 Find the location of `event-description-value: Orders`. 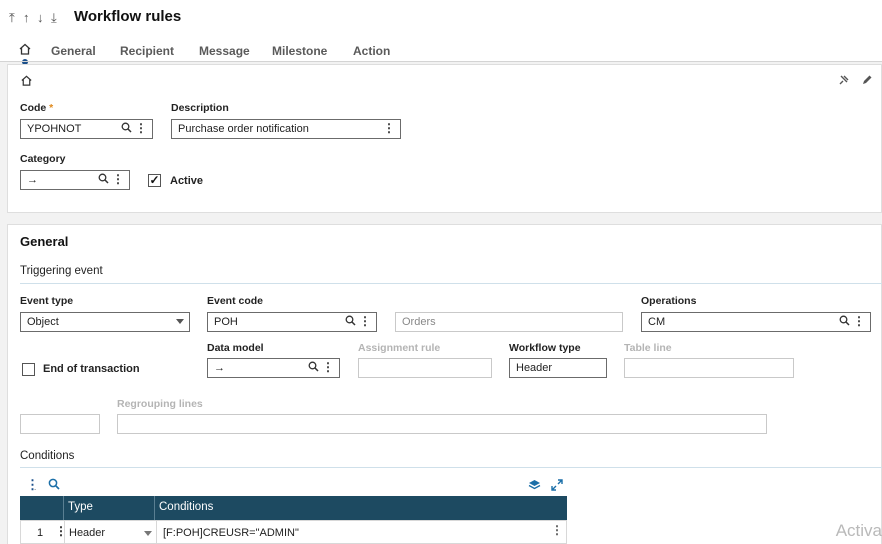

event-description-value: Orders is located at coordinates (419, 322).